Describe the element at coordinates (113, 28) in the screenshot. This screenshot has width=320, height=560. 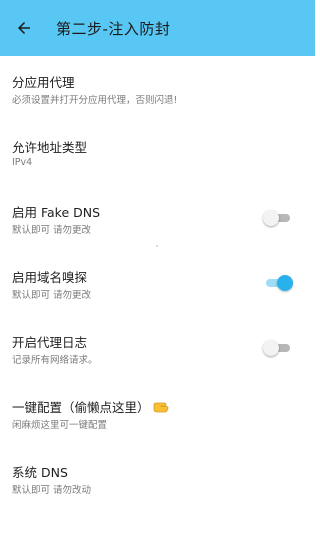
I see `page-title: 第二步-注入防封` at that location.